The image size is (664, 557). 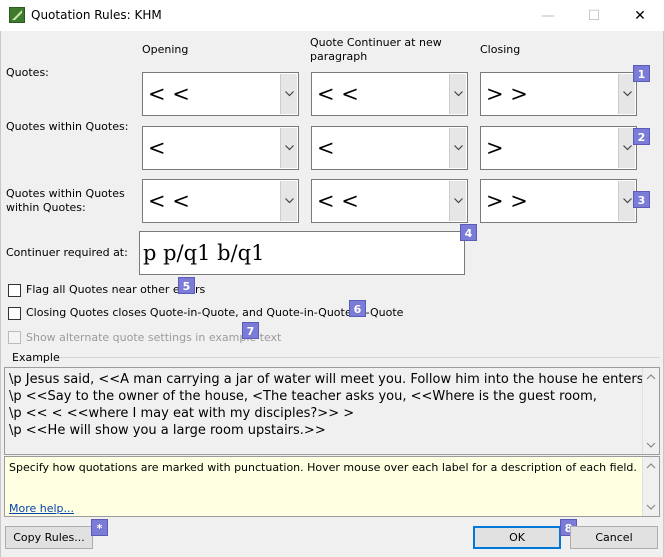 What do you see at coordinates (558, 148) in the screenshot?
I see `inner-quotes-closing-combo: >` at bounding box center [558, 148].